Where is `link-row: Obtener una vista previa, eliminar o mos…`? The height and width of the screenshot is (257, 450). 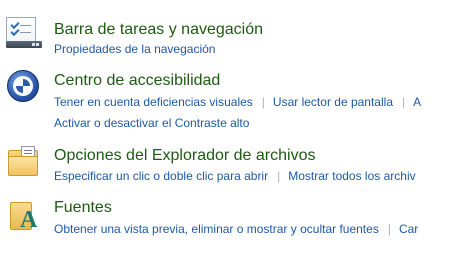 link-row: Obtener una vista previa, eliminar o mos… is located at coordinates (236, 229).